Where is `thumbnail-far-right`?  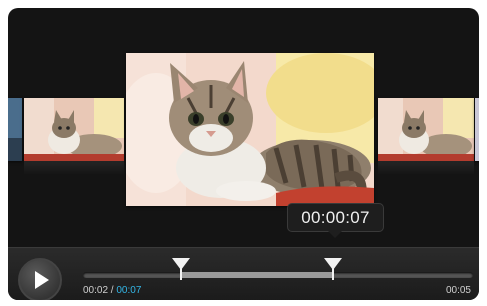
thumbnail-far-right is located at coordinates (477, 129).